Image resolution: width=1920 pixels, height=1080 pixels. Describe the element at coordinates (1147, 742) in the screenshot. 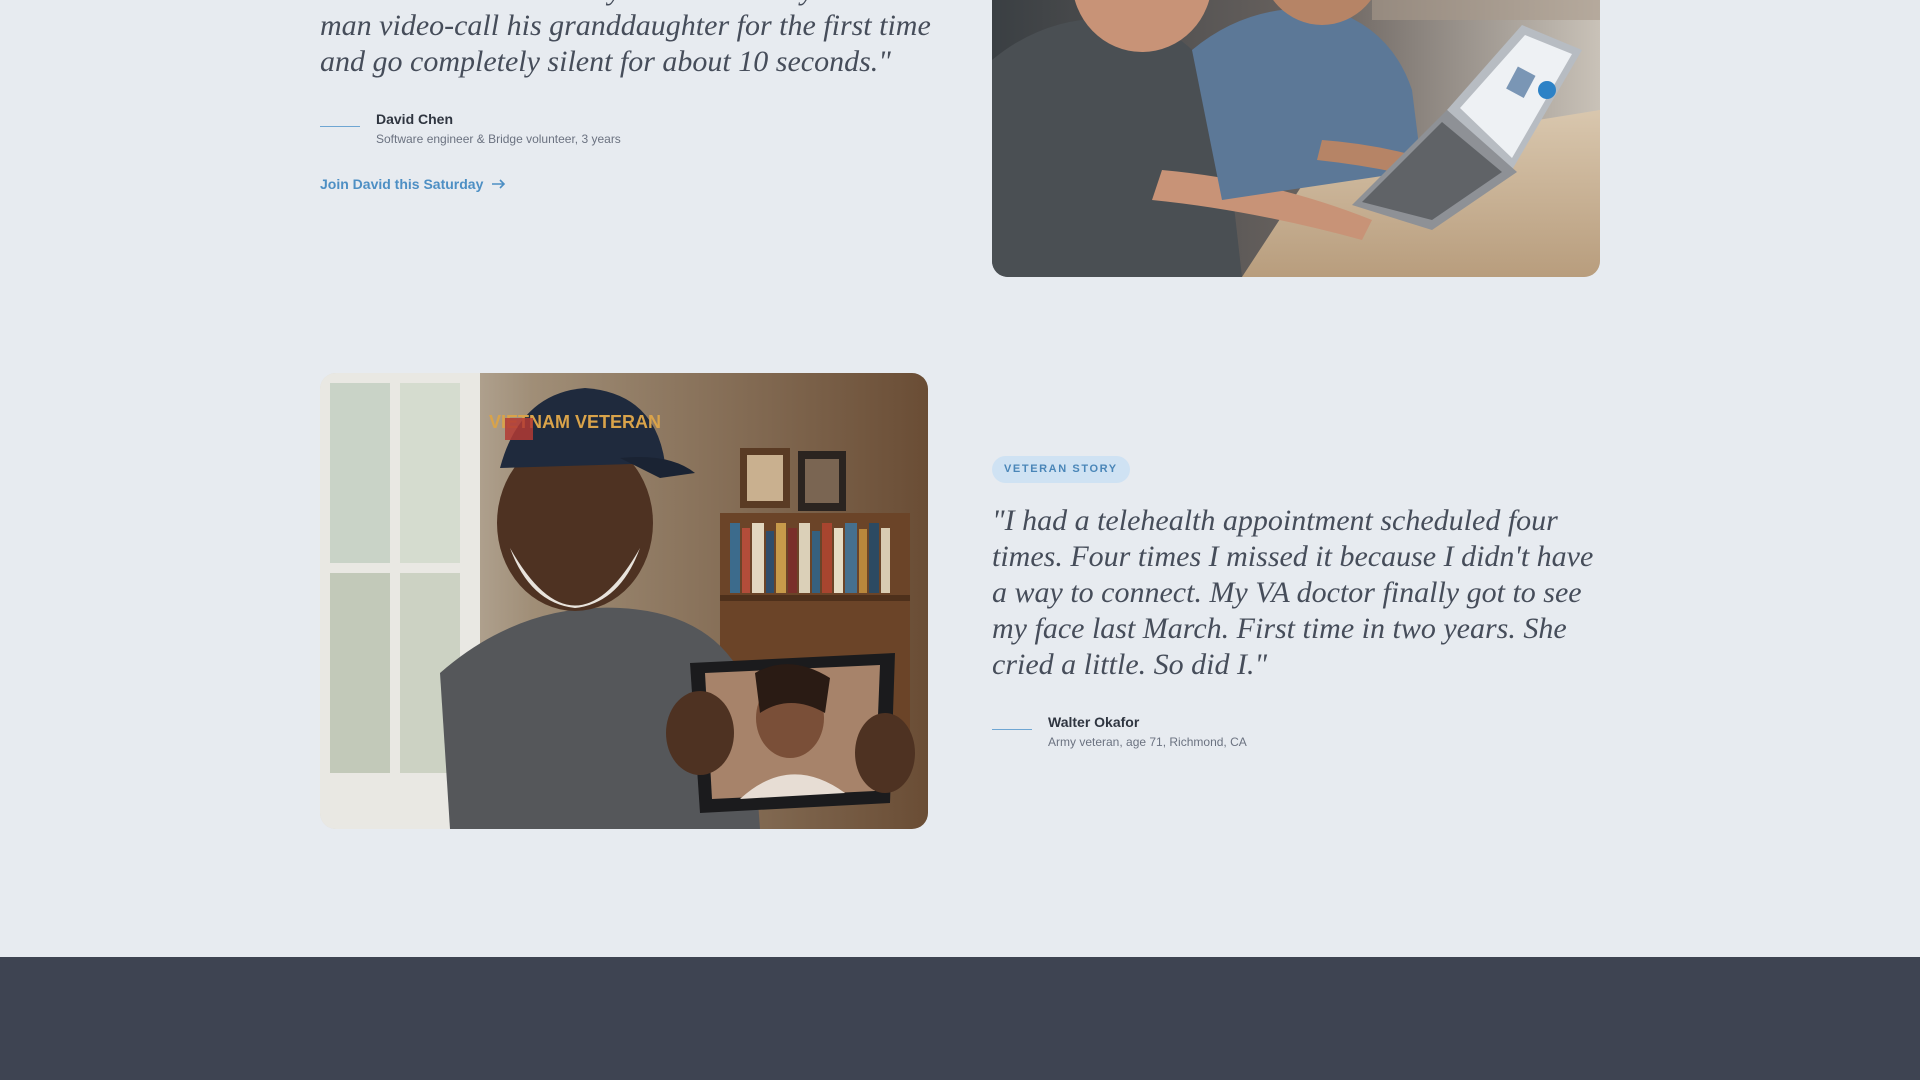

I see `author-role: Army veteran, age 71, Richmond, CA` at that location.